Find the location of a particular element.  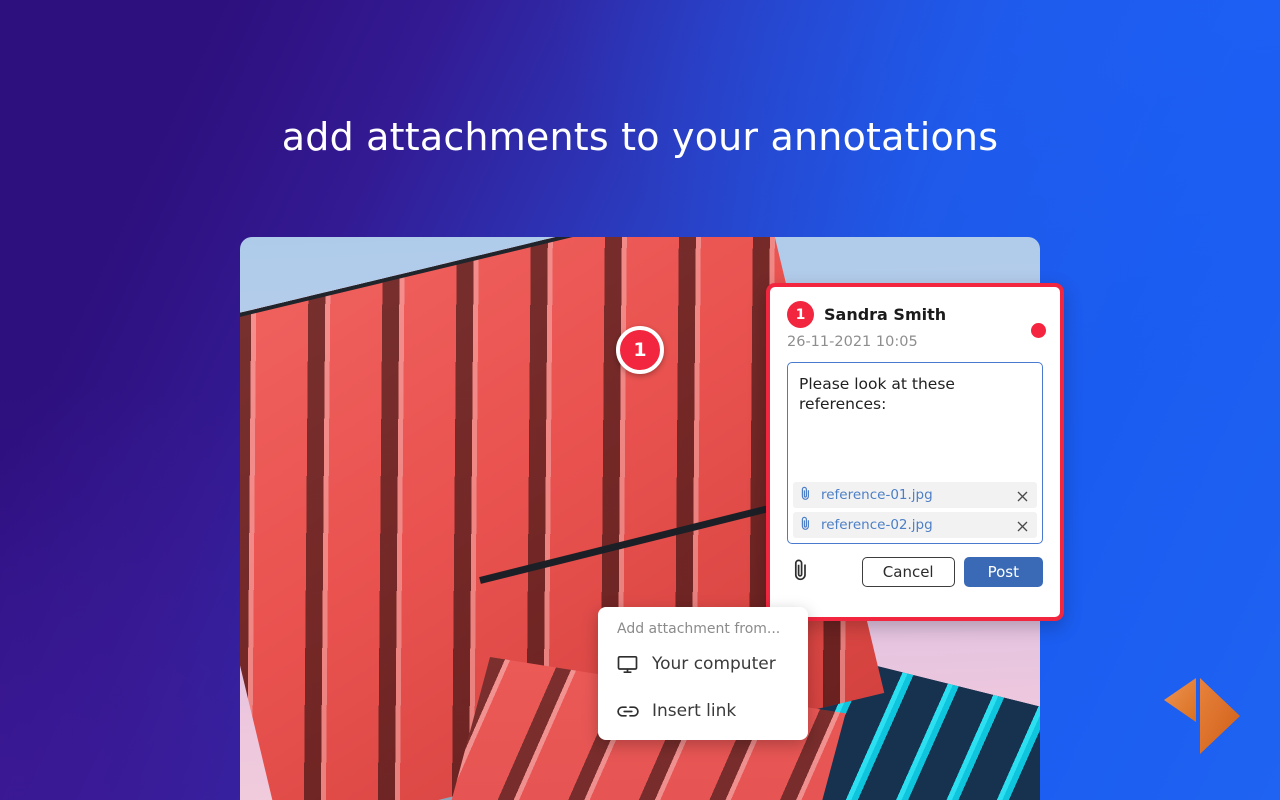

attachment-filename: reference-01.jpg is located at coordinates (918, 495).